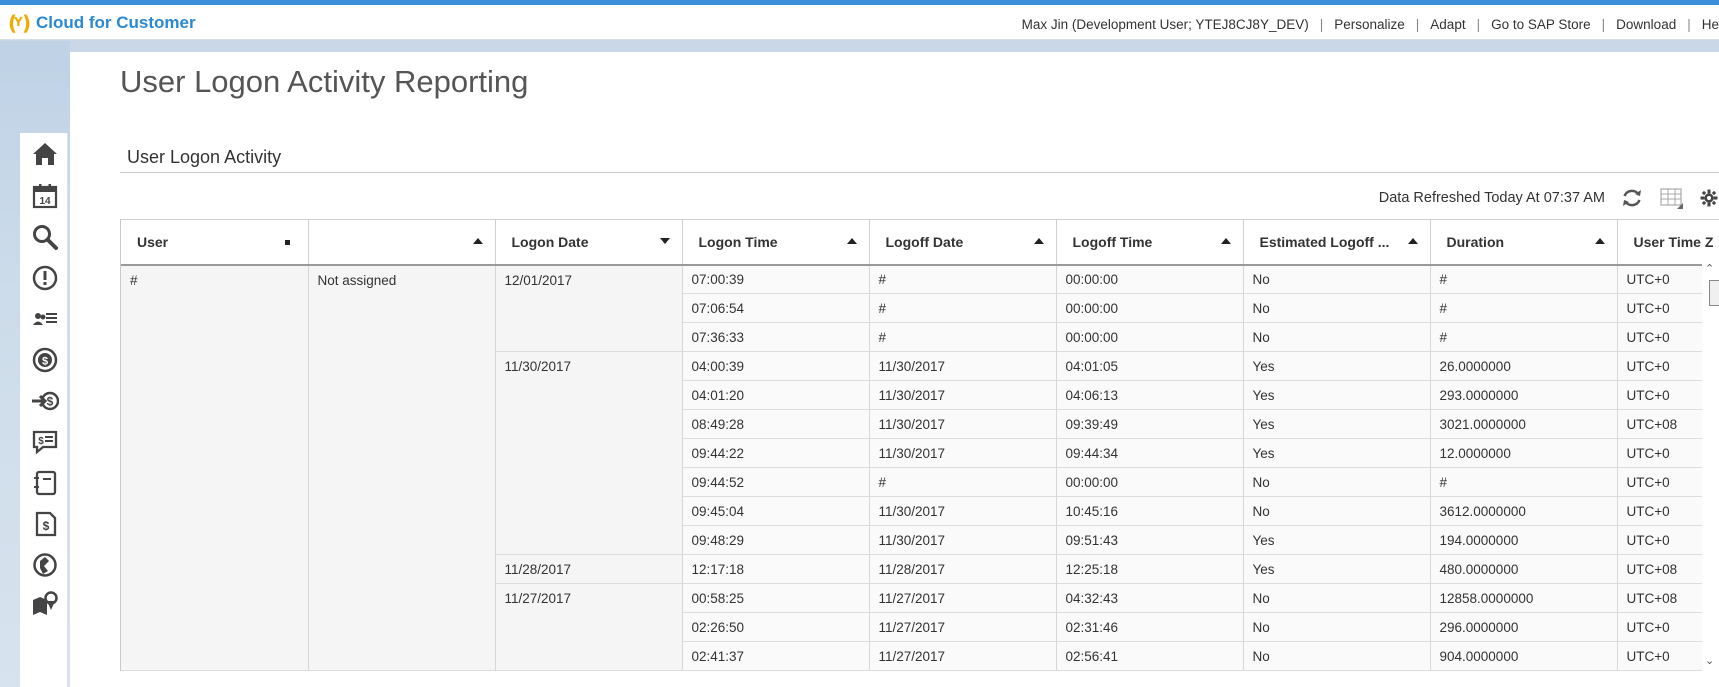  What do you see at coordinates (45, 360) in the screenshot?
I see `money-icon: $` at bounding box center [45, 360].